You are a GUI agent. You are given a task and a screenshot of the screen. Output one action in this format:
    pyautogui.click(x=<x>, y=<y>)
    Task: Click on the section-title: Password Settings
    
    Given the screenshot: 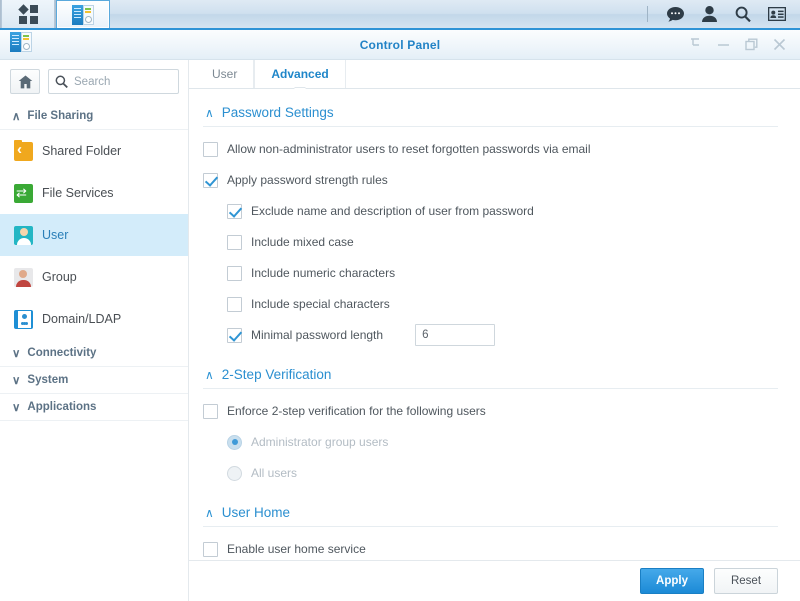 What is the action you would take?
    pyautogui.click(x=277, y=112)
    